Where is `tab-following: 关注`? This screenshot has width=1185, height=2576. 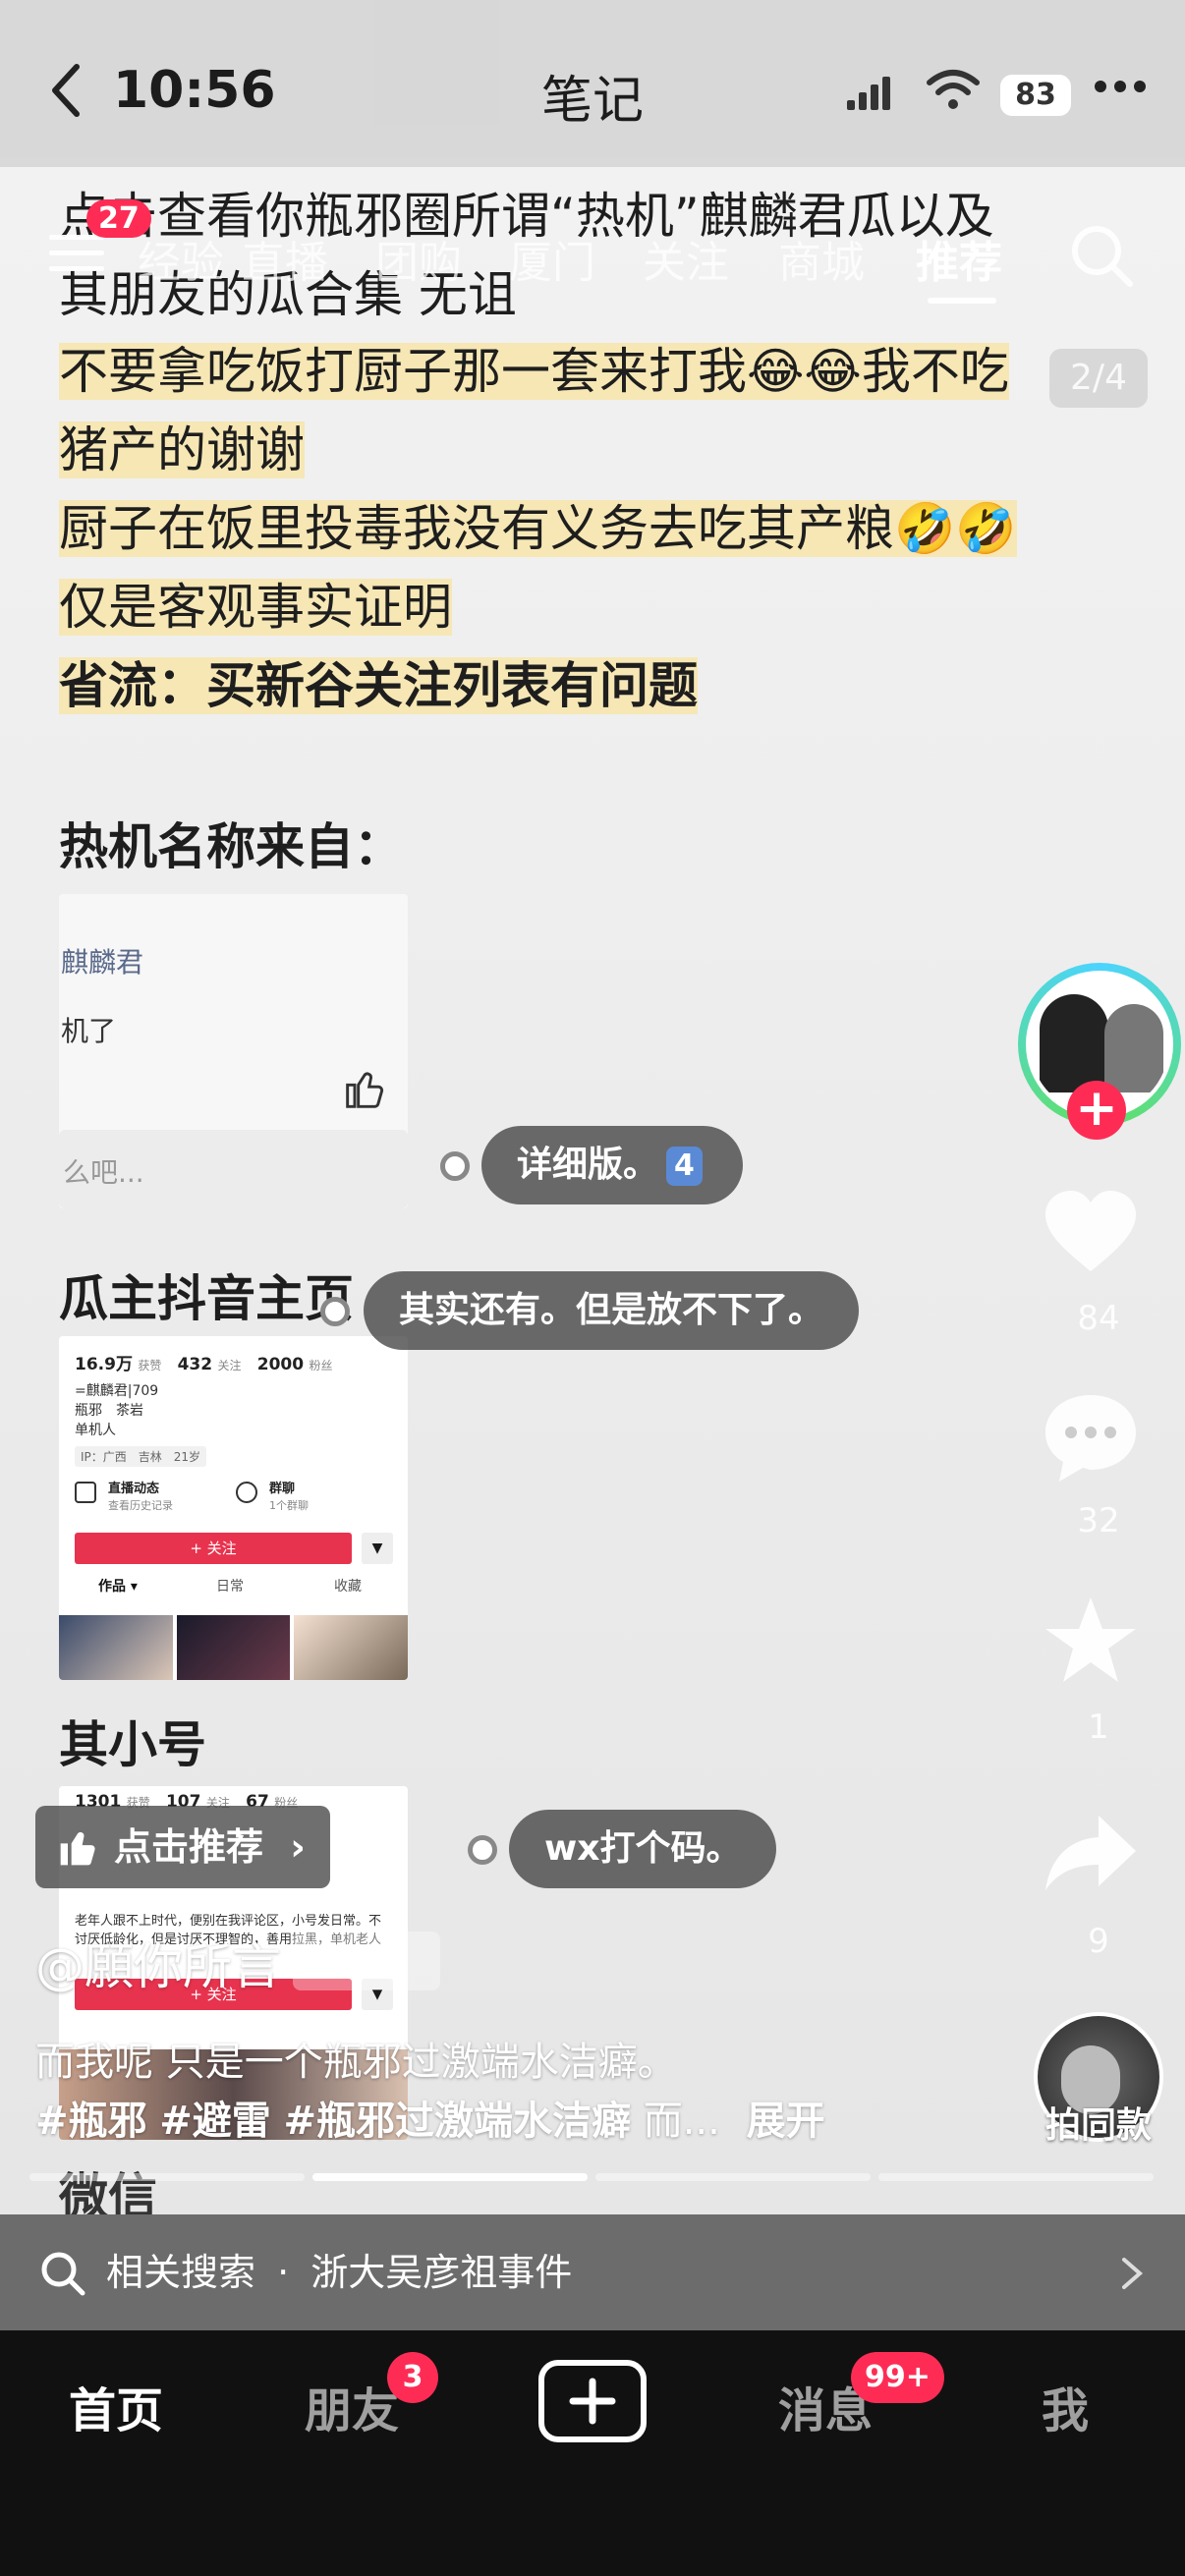
tab-following: 关注 is located at coordinates (686, 258).